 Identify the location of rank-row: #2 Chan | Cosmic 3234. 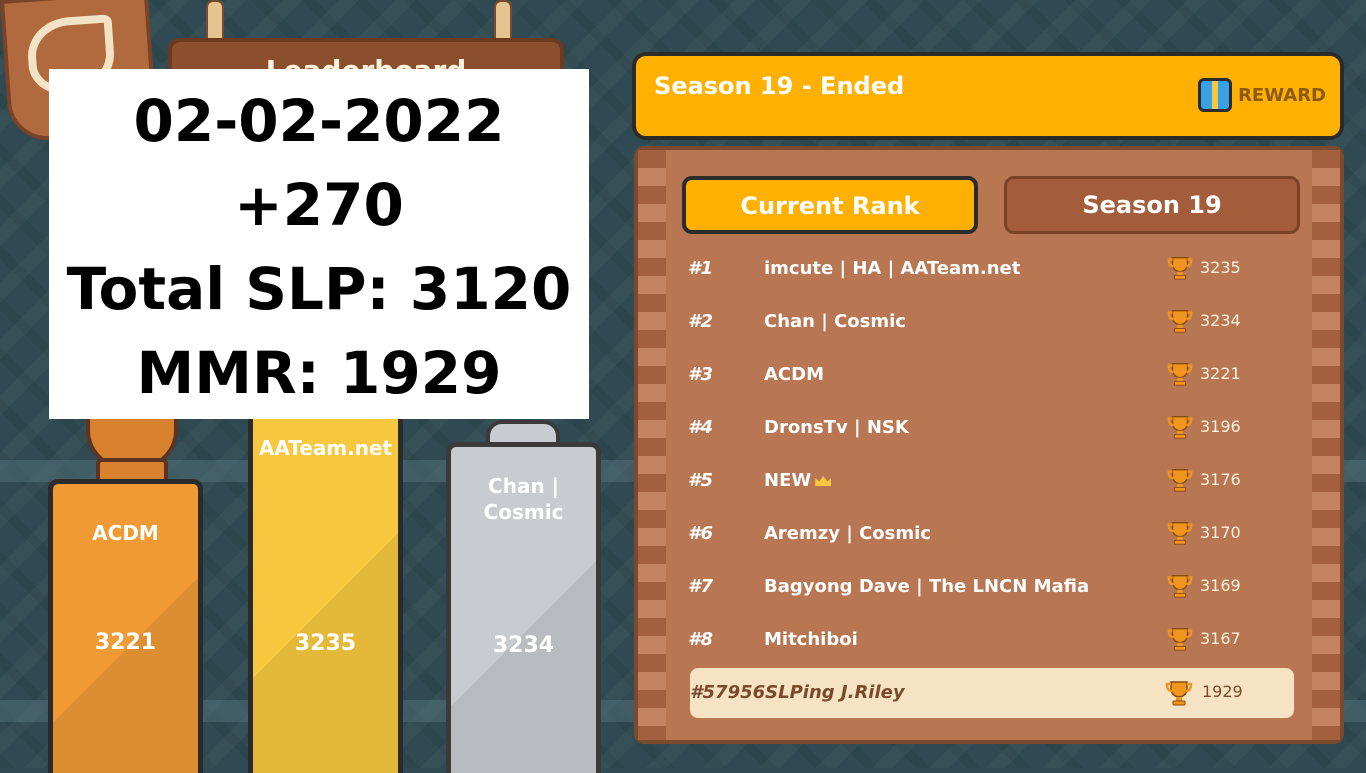
(993, 323).